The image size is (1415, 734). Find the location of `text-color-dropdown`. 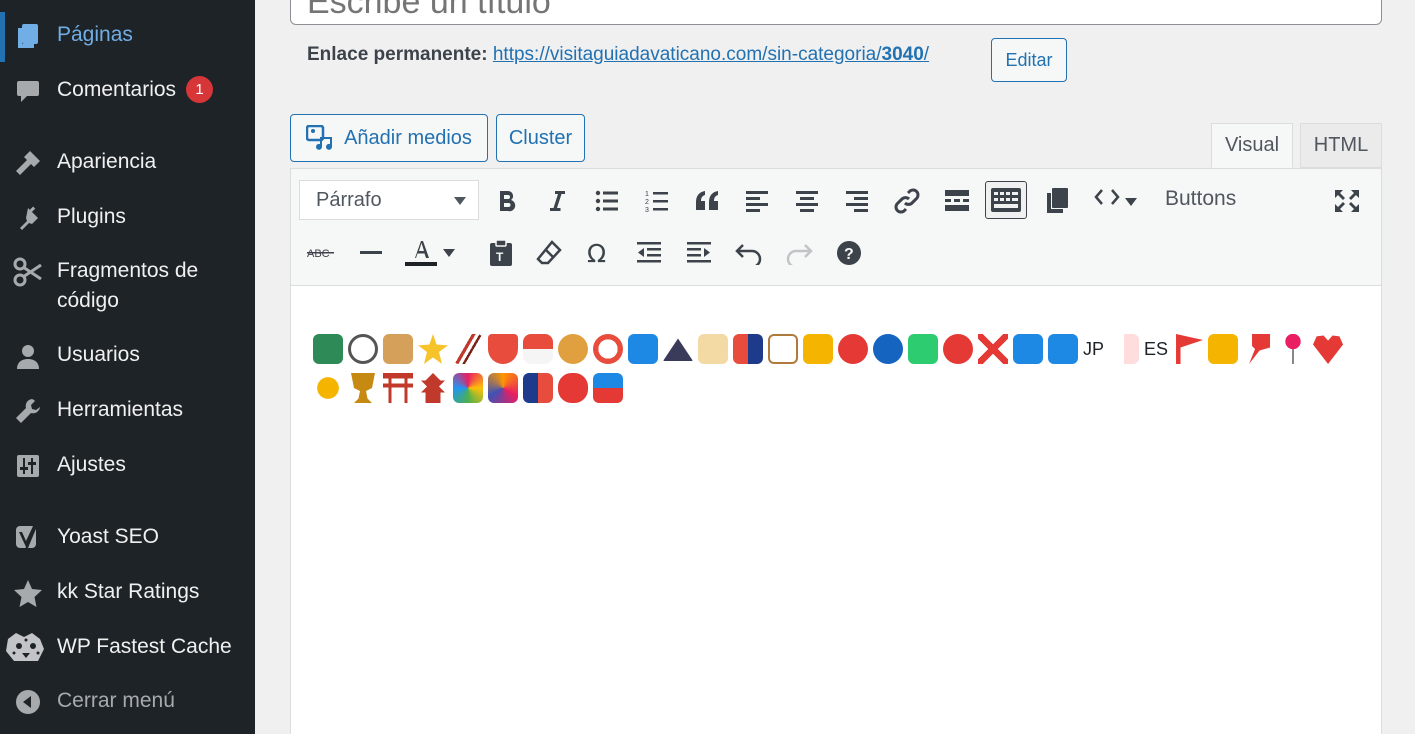

text-color-dropdown is located at coordinates (449, 253).